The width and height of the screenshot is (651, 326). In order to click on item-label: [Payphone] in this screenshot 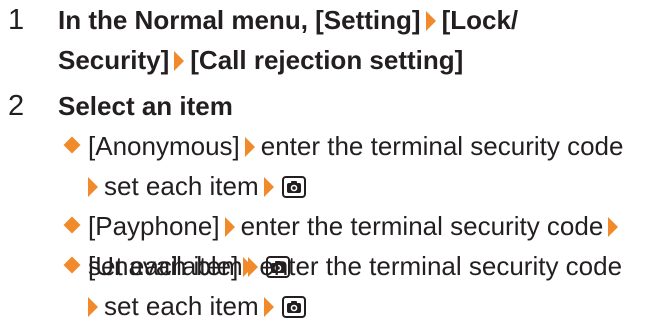, I will do `click(154, 226)`.